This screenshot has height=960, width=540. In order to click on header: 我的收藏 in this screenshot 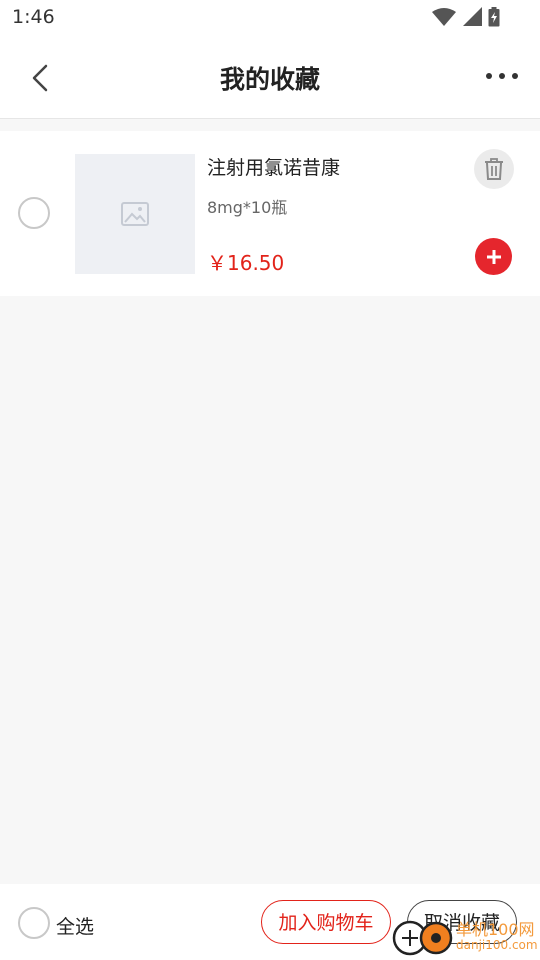, I will do `click(270, 77)`.